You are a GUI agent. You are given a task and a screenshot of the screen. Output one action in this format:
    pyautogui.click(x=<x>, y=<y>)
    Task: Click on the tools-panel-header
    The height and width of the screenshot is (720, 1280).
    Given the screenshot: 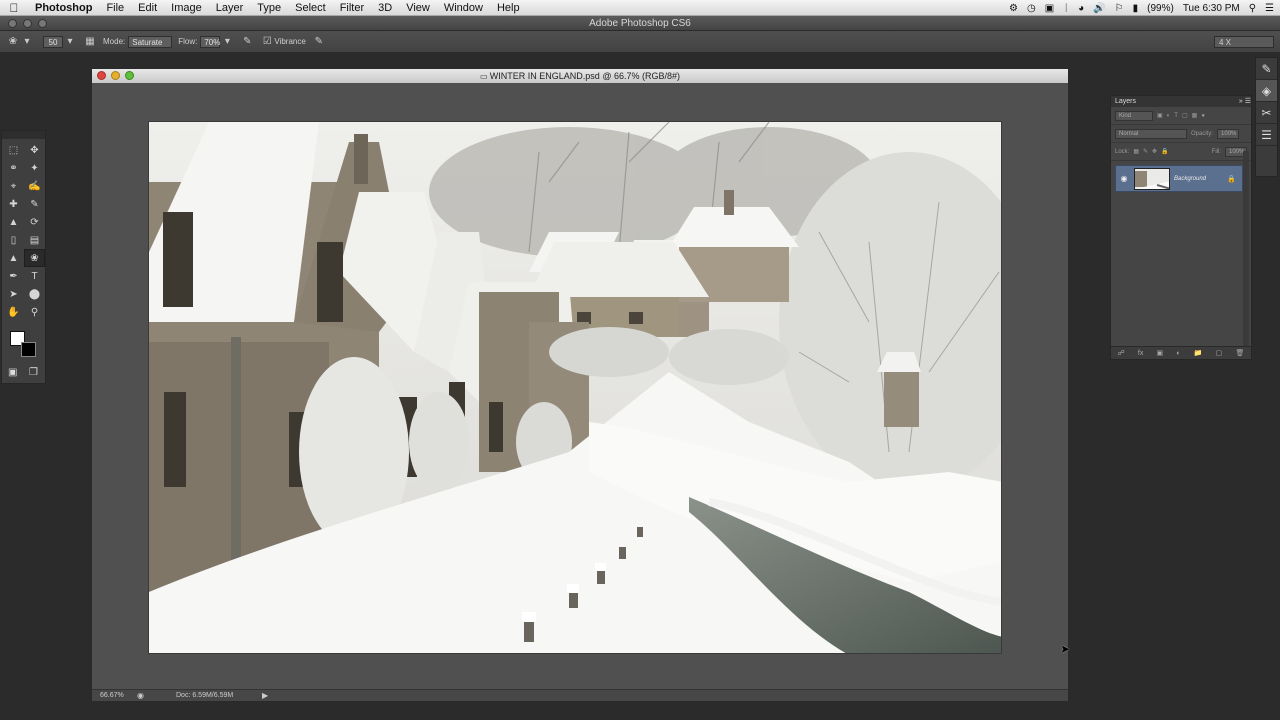 What is the action you would take?
    pyautogui.click(x=23, y=135)
    